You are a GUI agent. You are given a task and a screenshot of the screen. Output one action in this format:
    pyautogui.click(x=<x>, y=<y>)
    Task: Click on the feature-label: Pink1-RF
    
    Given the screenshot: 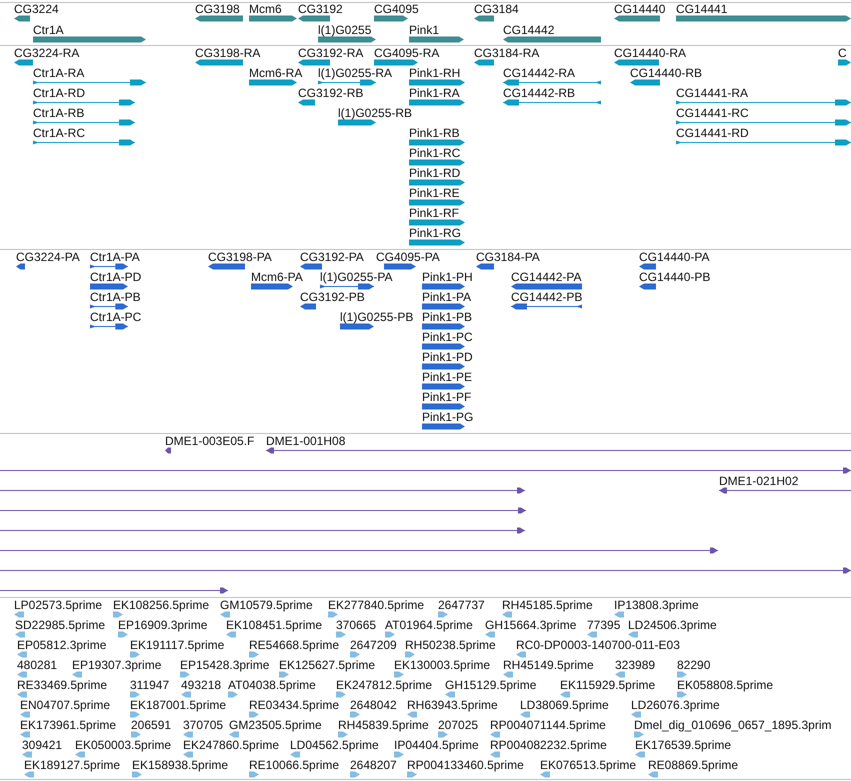 What is the action you would take?
    pyautogui.click(x=434, y=213)
    